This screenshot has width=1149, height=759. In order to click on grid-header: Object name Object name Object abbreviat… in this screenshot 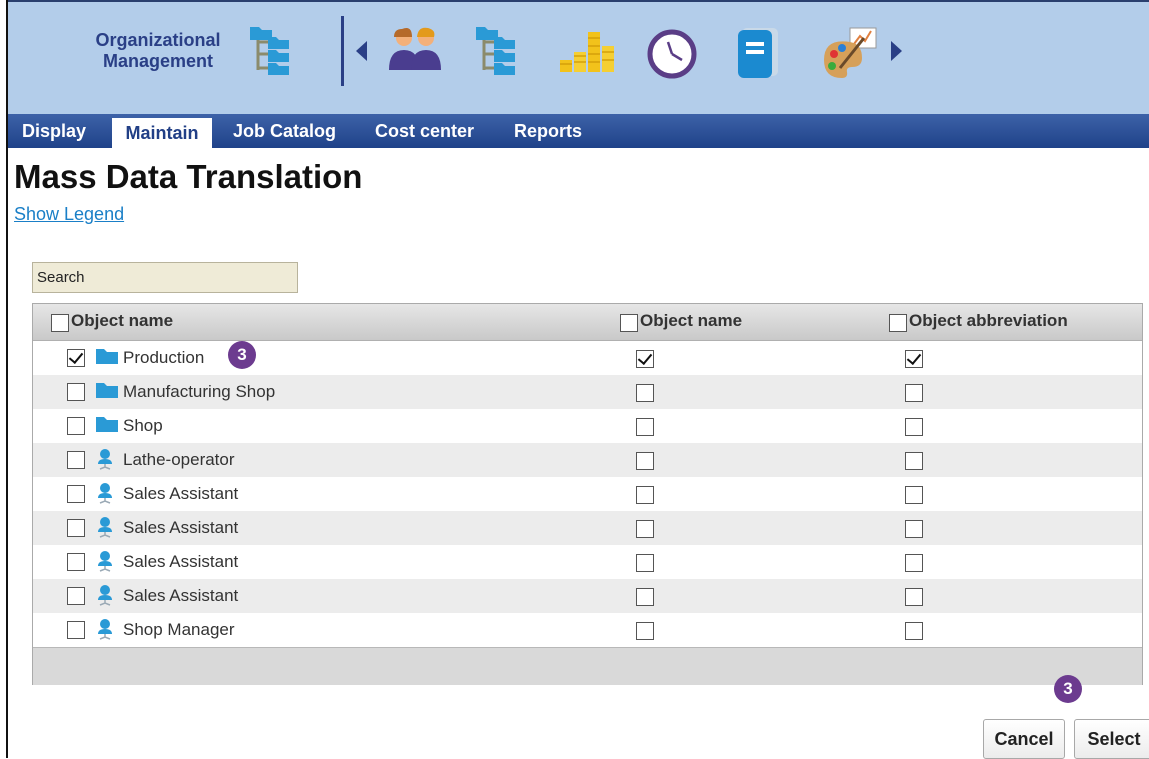, I will do `click(587, 322)`.